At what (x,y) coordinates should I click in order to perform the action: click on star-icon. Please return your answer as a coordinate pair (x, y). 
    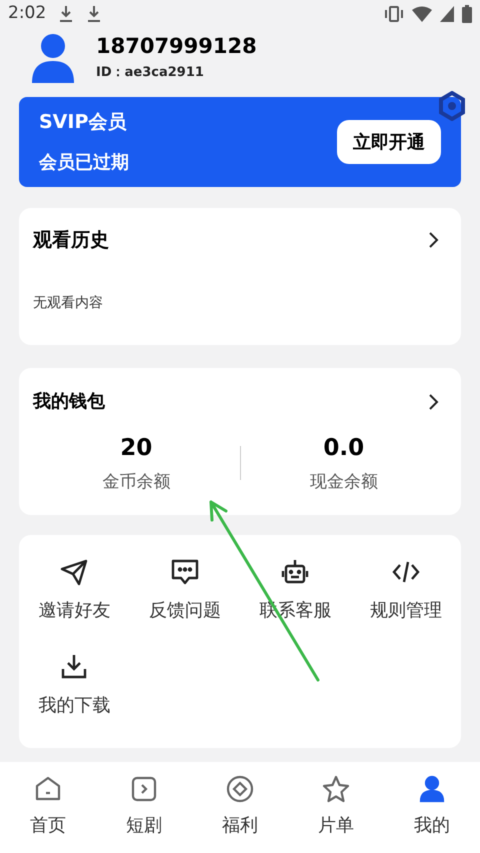
    Looking at the image, I should click on (336, 789).